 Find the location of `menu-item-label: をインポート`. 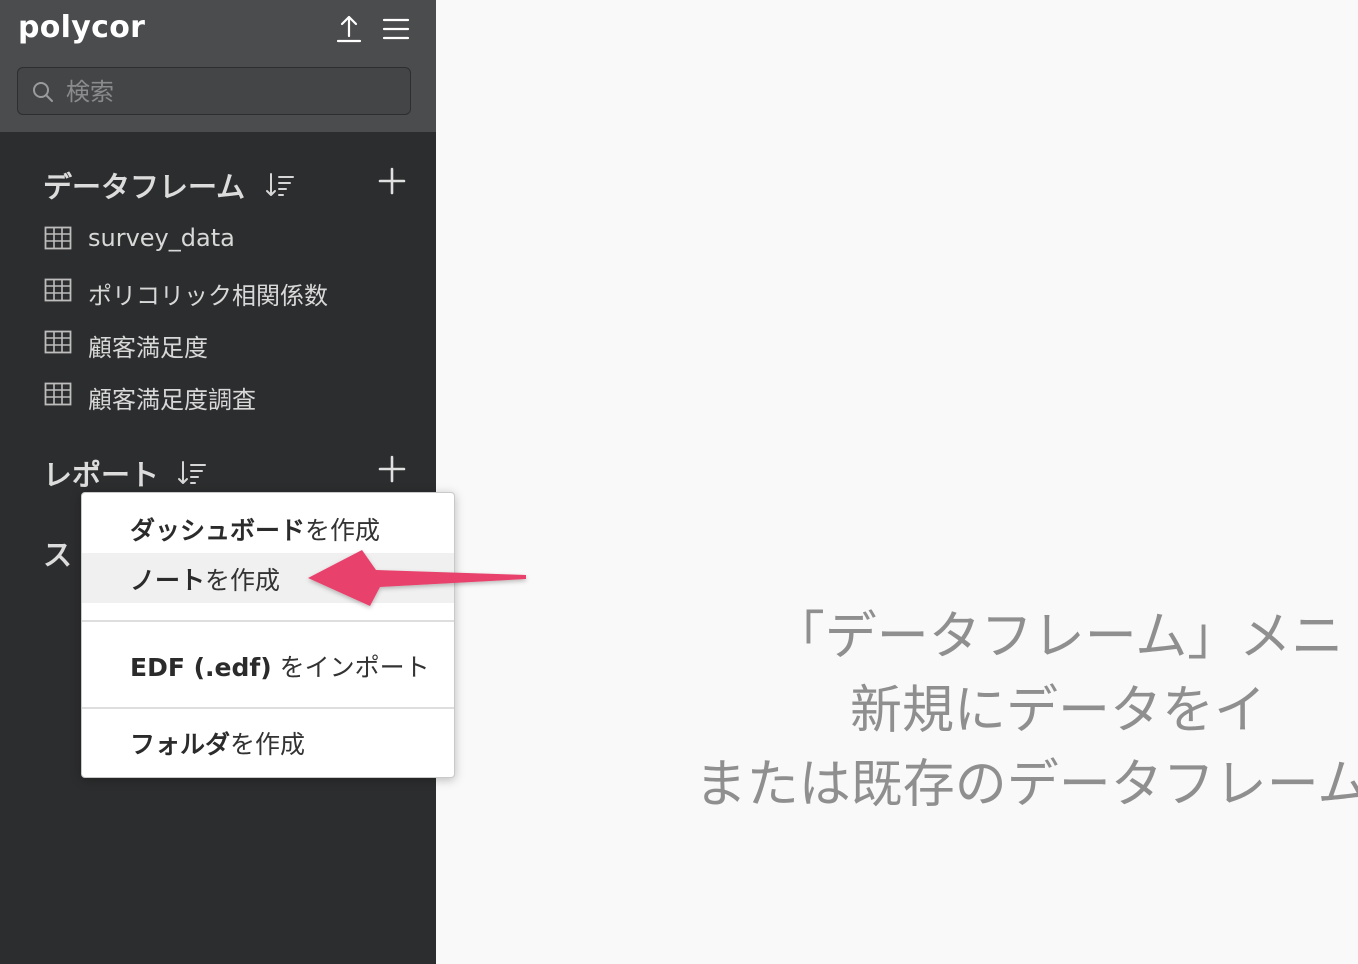

menu-item-label: をインポート is located at coordinates (350, 667).